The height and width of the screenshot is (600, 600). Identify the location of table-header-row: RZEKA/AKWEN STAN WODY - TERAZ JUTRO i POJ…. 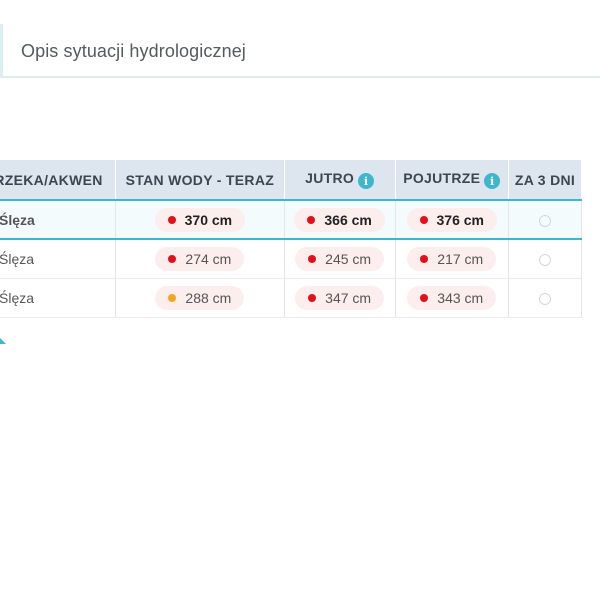
(291, 180).